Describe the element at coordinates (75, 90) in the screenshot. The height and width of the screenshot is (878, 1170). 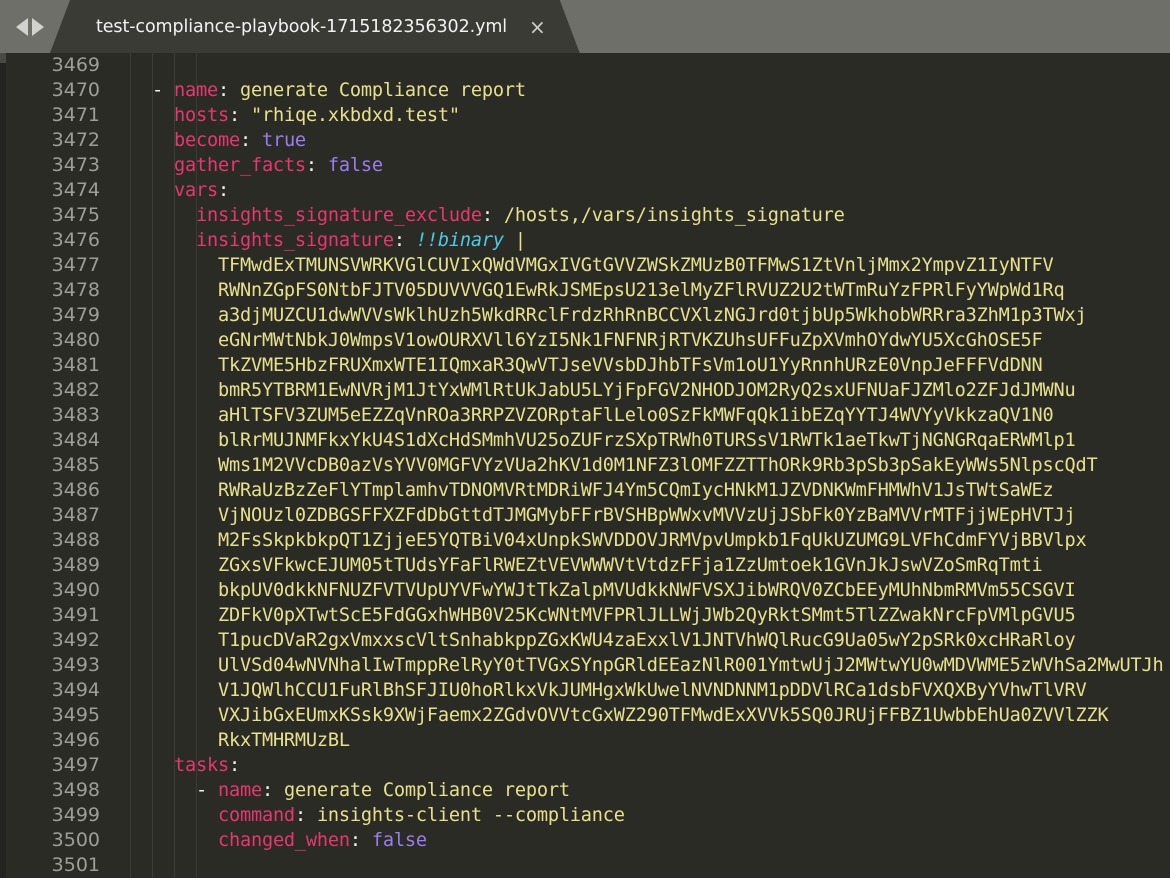
I see `line-number: 3470` at that location.